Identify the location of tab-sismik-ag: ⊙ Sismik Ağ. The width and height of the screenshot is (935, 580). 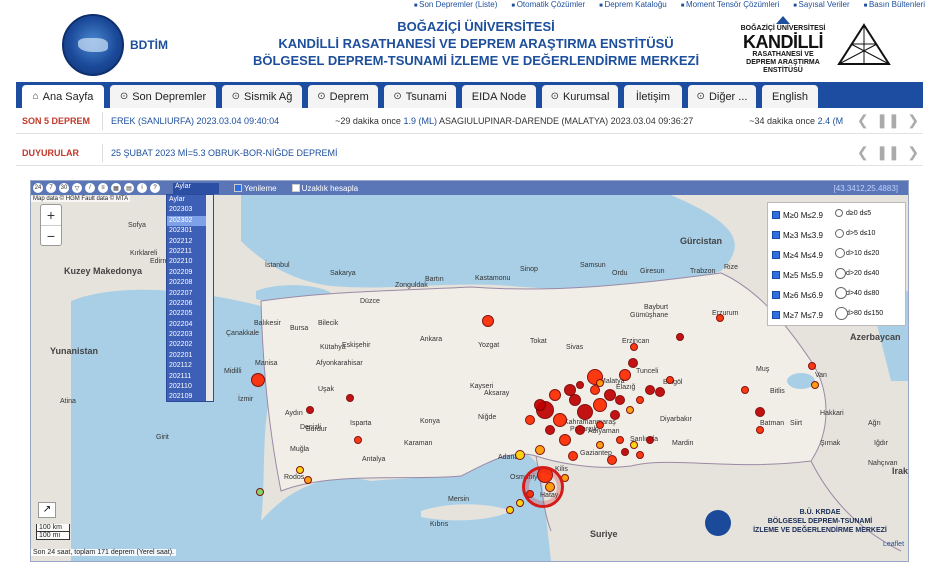
(262, 96).